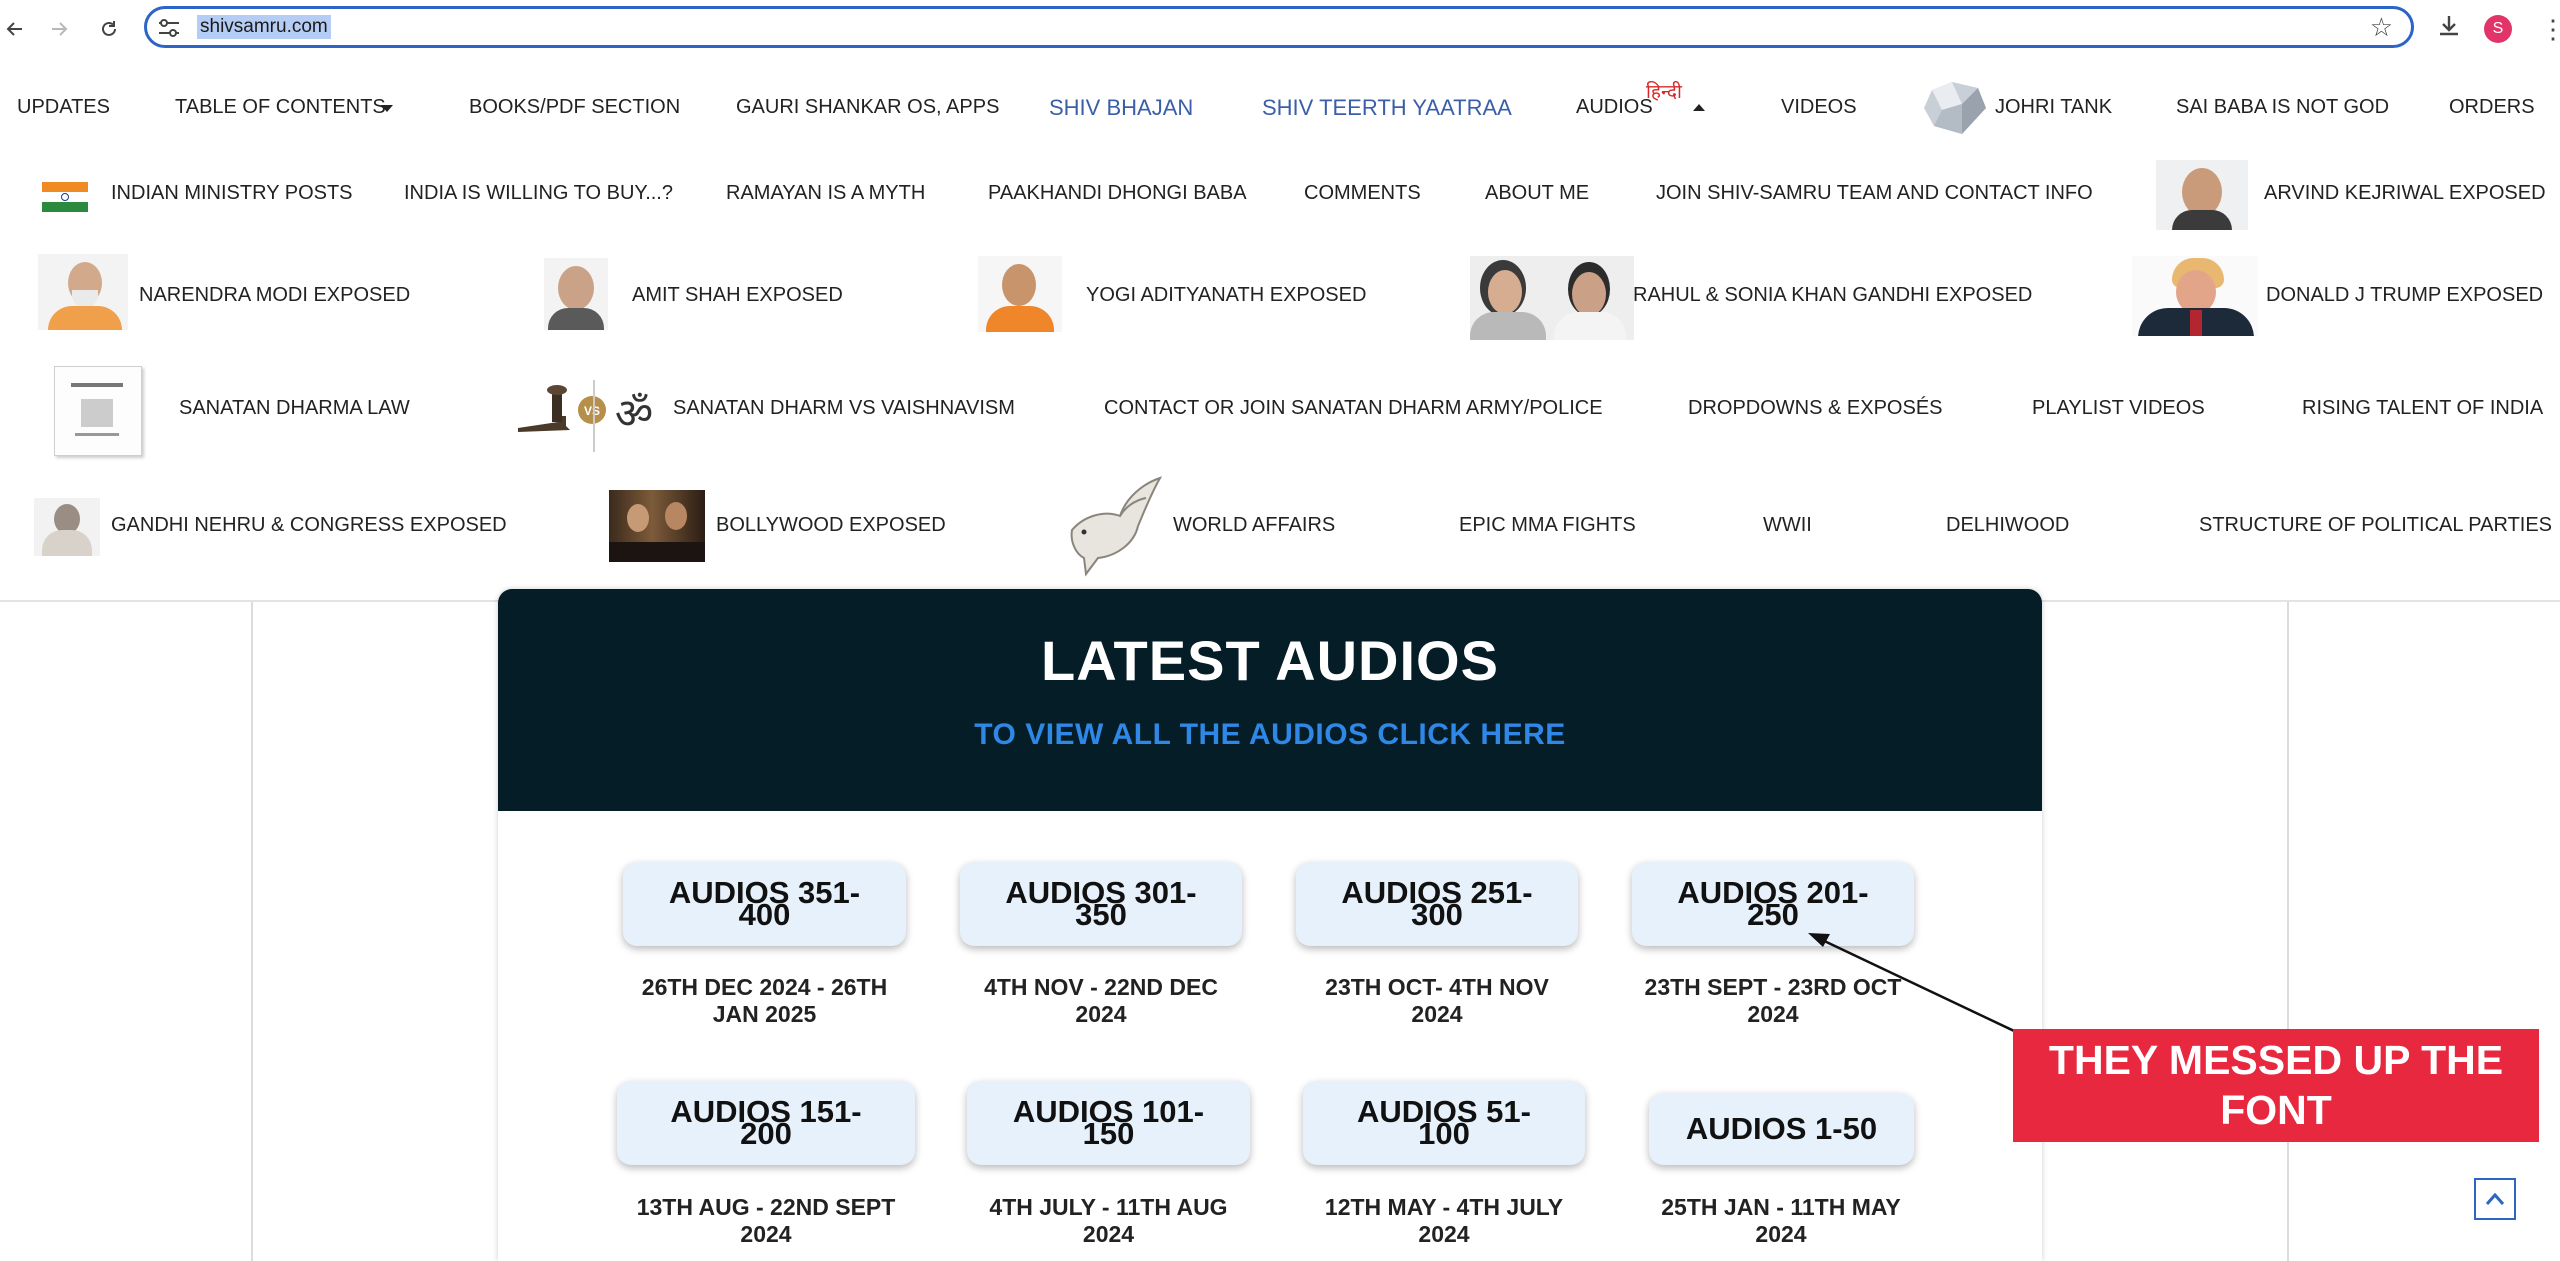  What do you see at coordinates (657, 526) in the screenshot?
I see `movie-thumbnail` at bounding box center [657, 526].